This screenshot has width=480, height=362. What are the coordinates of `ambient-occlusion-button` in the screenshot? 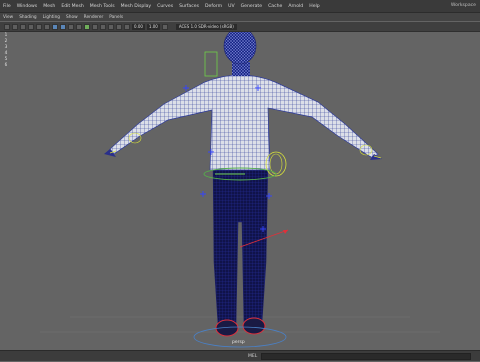 It's located at (95, 26).